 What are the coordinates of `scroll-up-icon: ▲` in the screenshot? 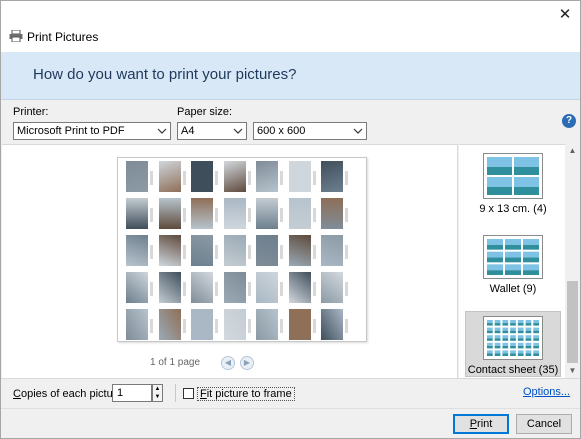 It's located at (572, 151).